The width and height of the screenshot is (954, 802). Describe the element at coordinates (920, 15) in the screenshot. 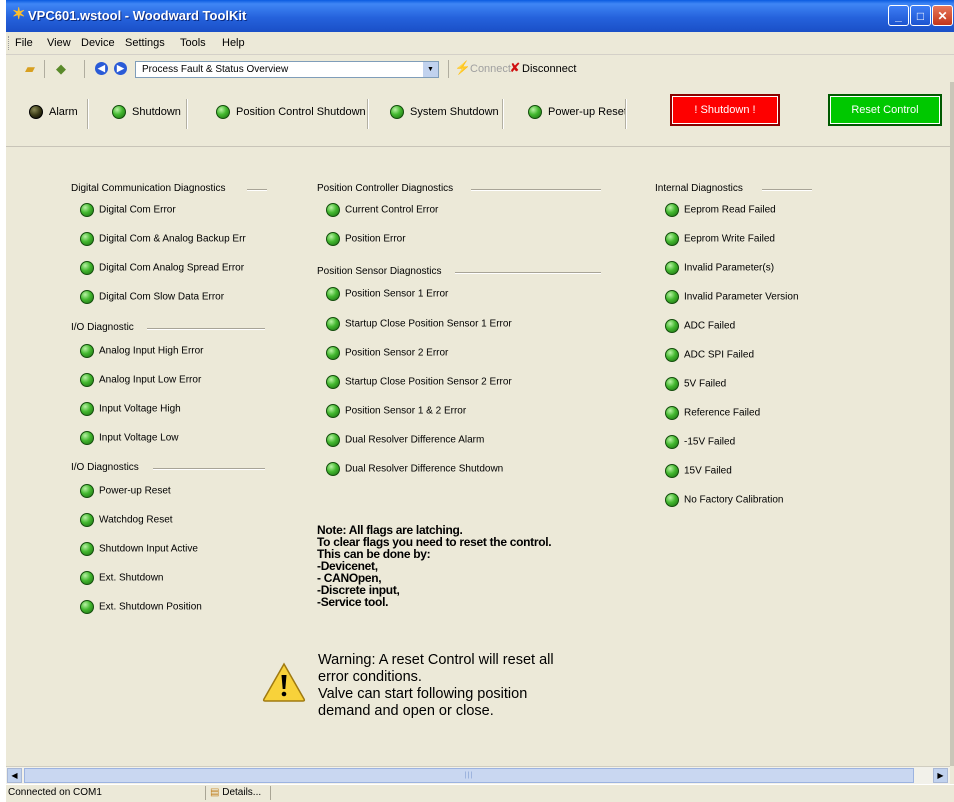

I see `maximize-button: □` at that location.